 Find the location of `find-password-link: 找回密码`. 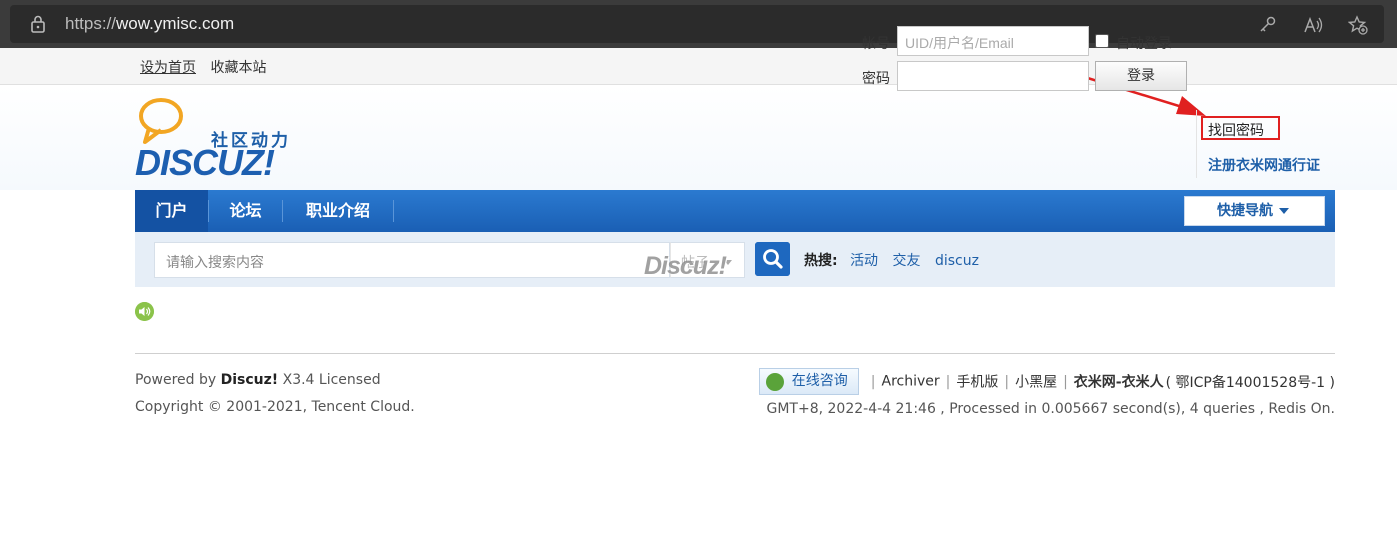

find-password-link: 找回密码 is located at coordinates (1240, 128).